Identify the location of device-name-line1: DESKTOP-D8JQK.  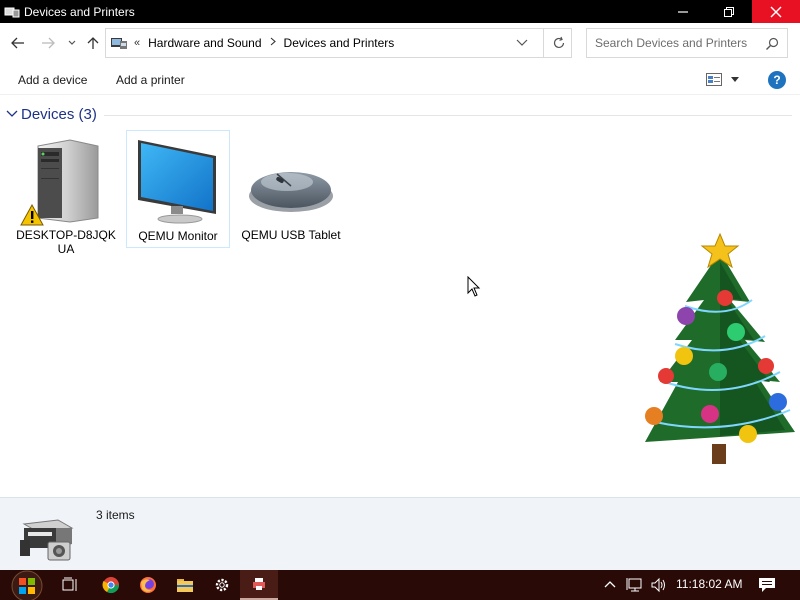
(66, 235).